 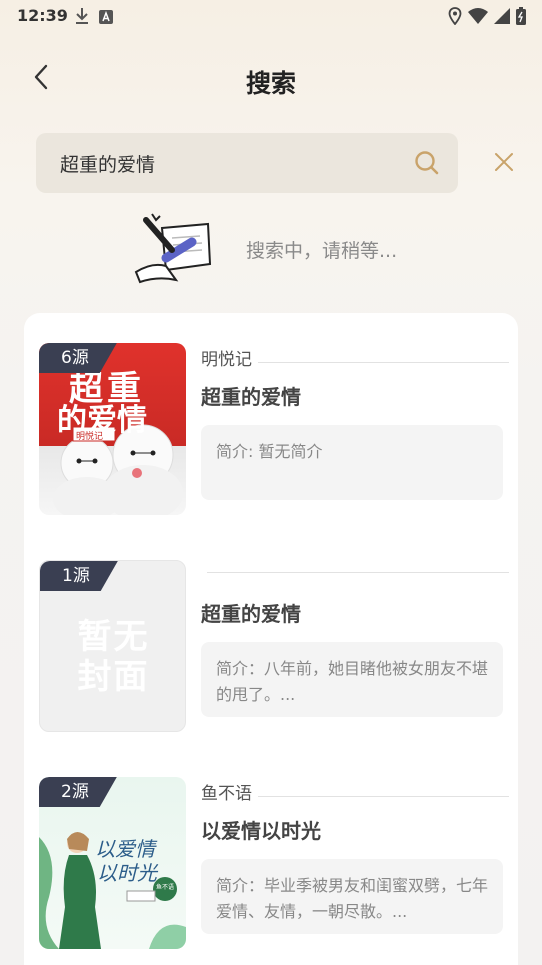 What do you see at coordinates (521, 18) in the screenshot?
I see `battery-icon` at bounding box center [521, 18].